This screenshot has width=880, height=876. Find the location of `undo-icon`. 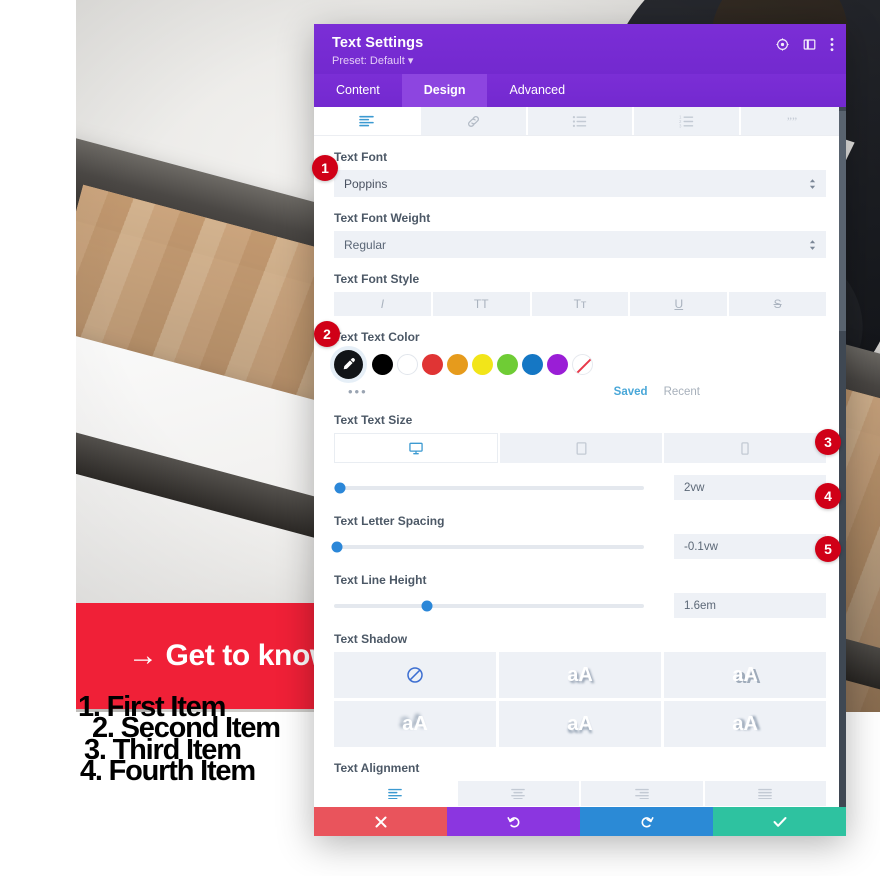

undo-icon is located at coordinates (512, 821).